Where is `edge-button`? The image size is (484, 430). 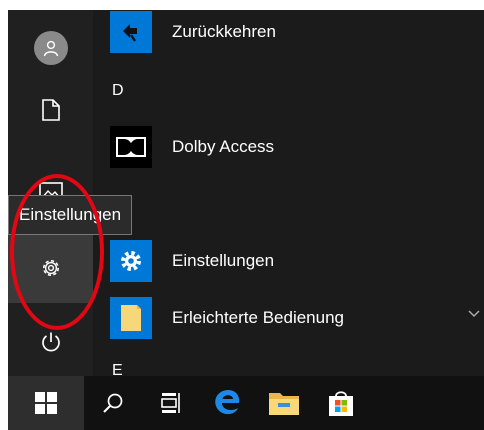 edge-button is located at coordinates (226, 403).